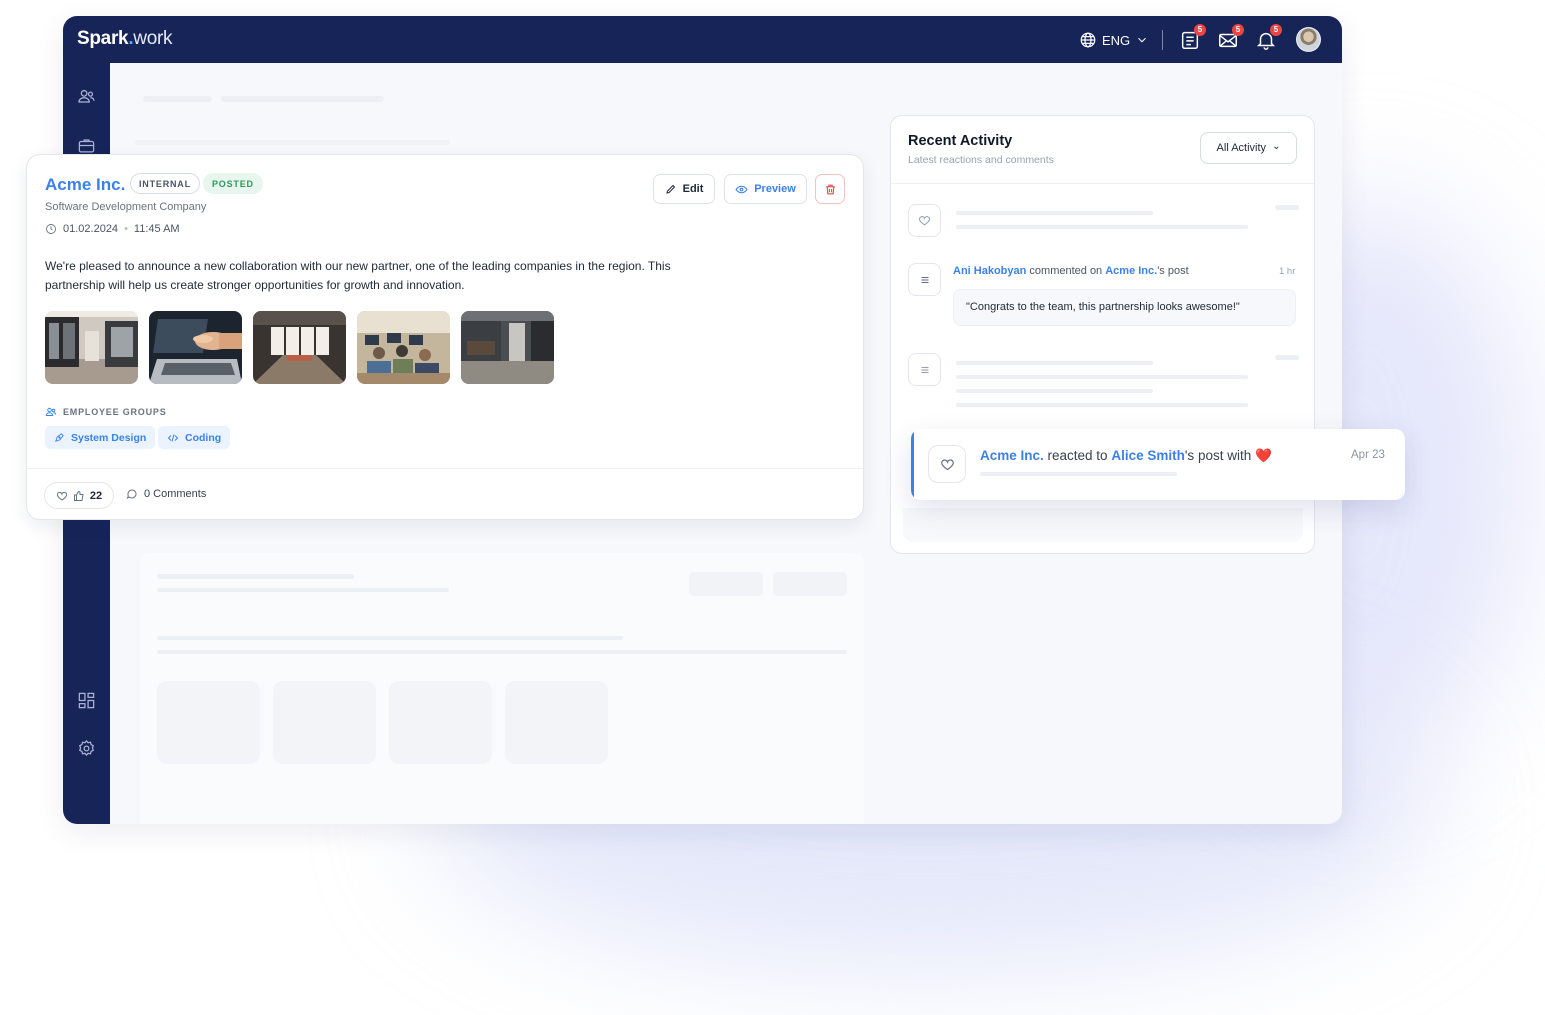  I want to click on briefcase-icon, so click(86, 146).